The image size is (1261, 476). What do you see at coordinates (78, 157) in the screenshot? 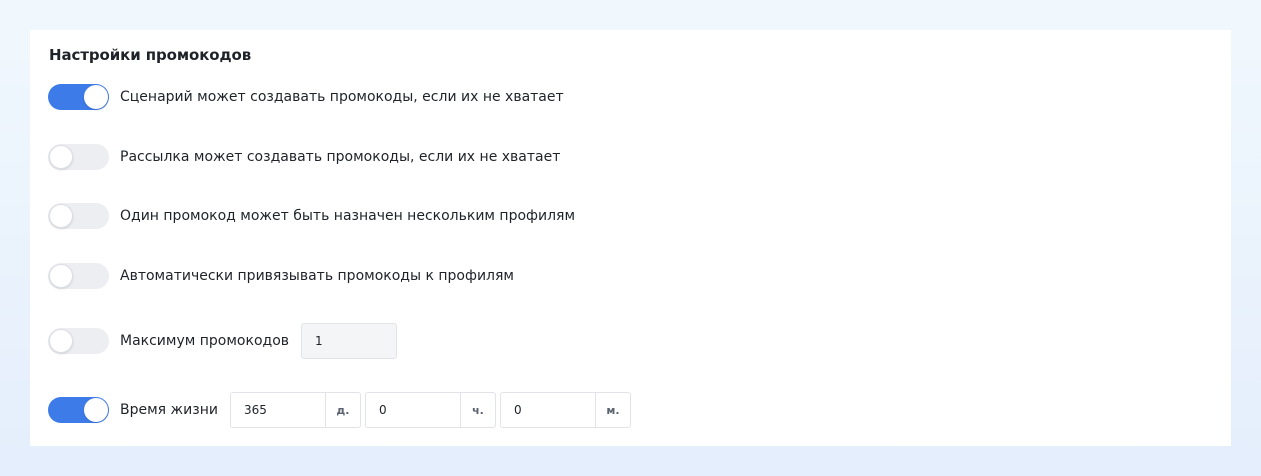
I see `mailing-create-toggle` at bounding box center [78, 157].